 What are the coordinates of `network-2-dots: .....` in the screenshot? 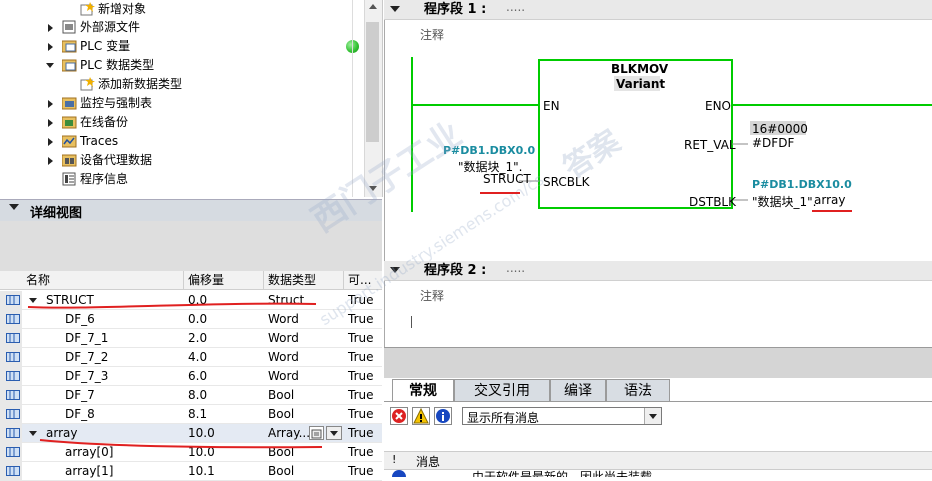 It's located at (516, 268).